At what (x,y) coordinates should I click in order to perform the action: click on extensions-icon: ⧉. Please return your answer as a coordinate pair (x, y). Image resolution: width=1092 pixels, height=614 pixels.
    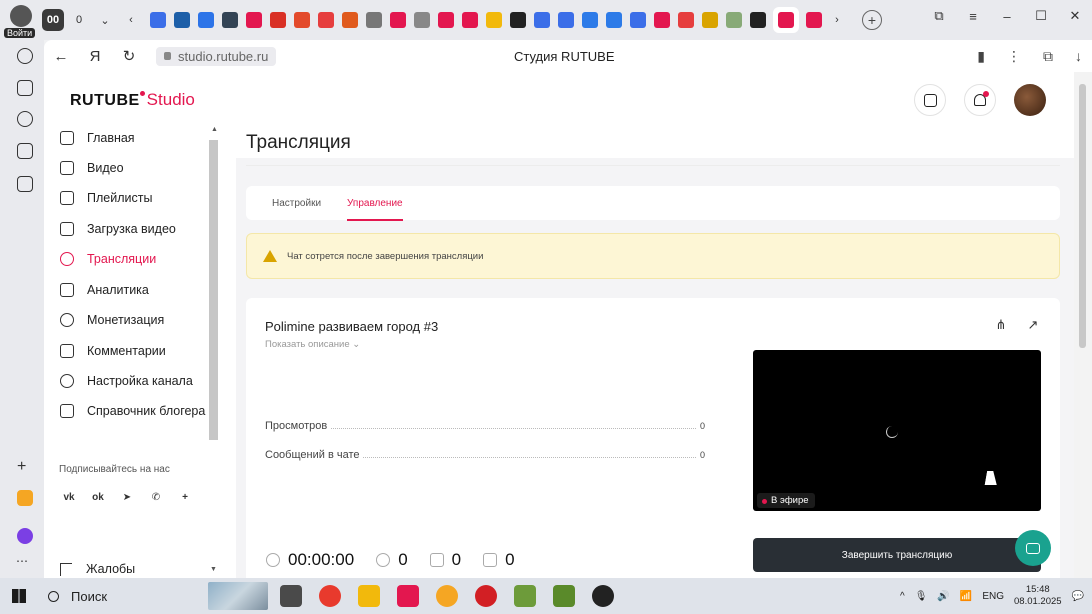
    Looking at the image, I should click on (1048, 56).